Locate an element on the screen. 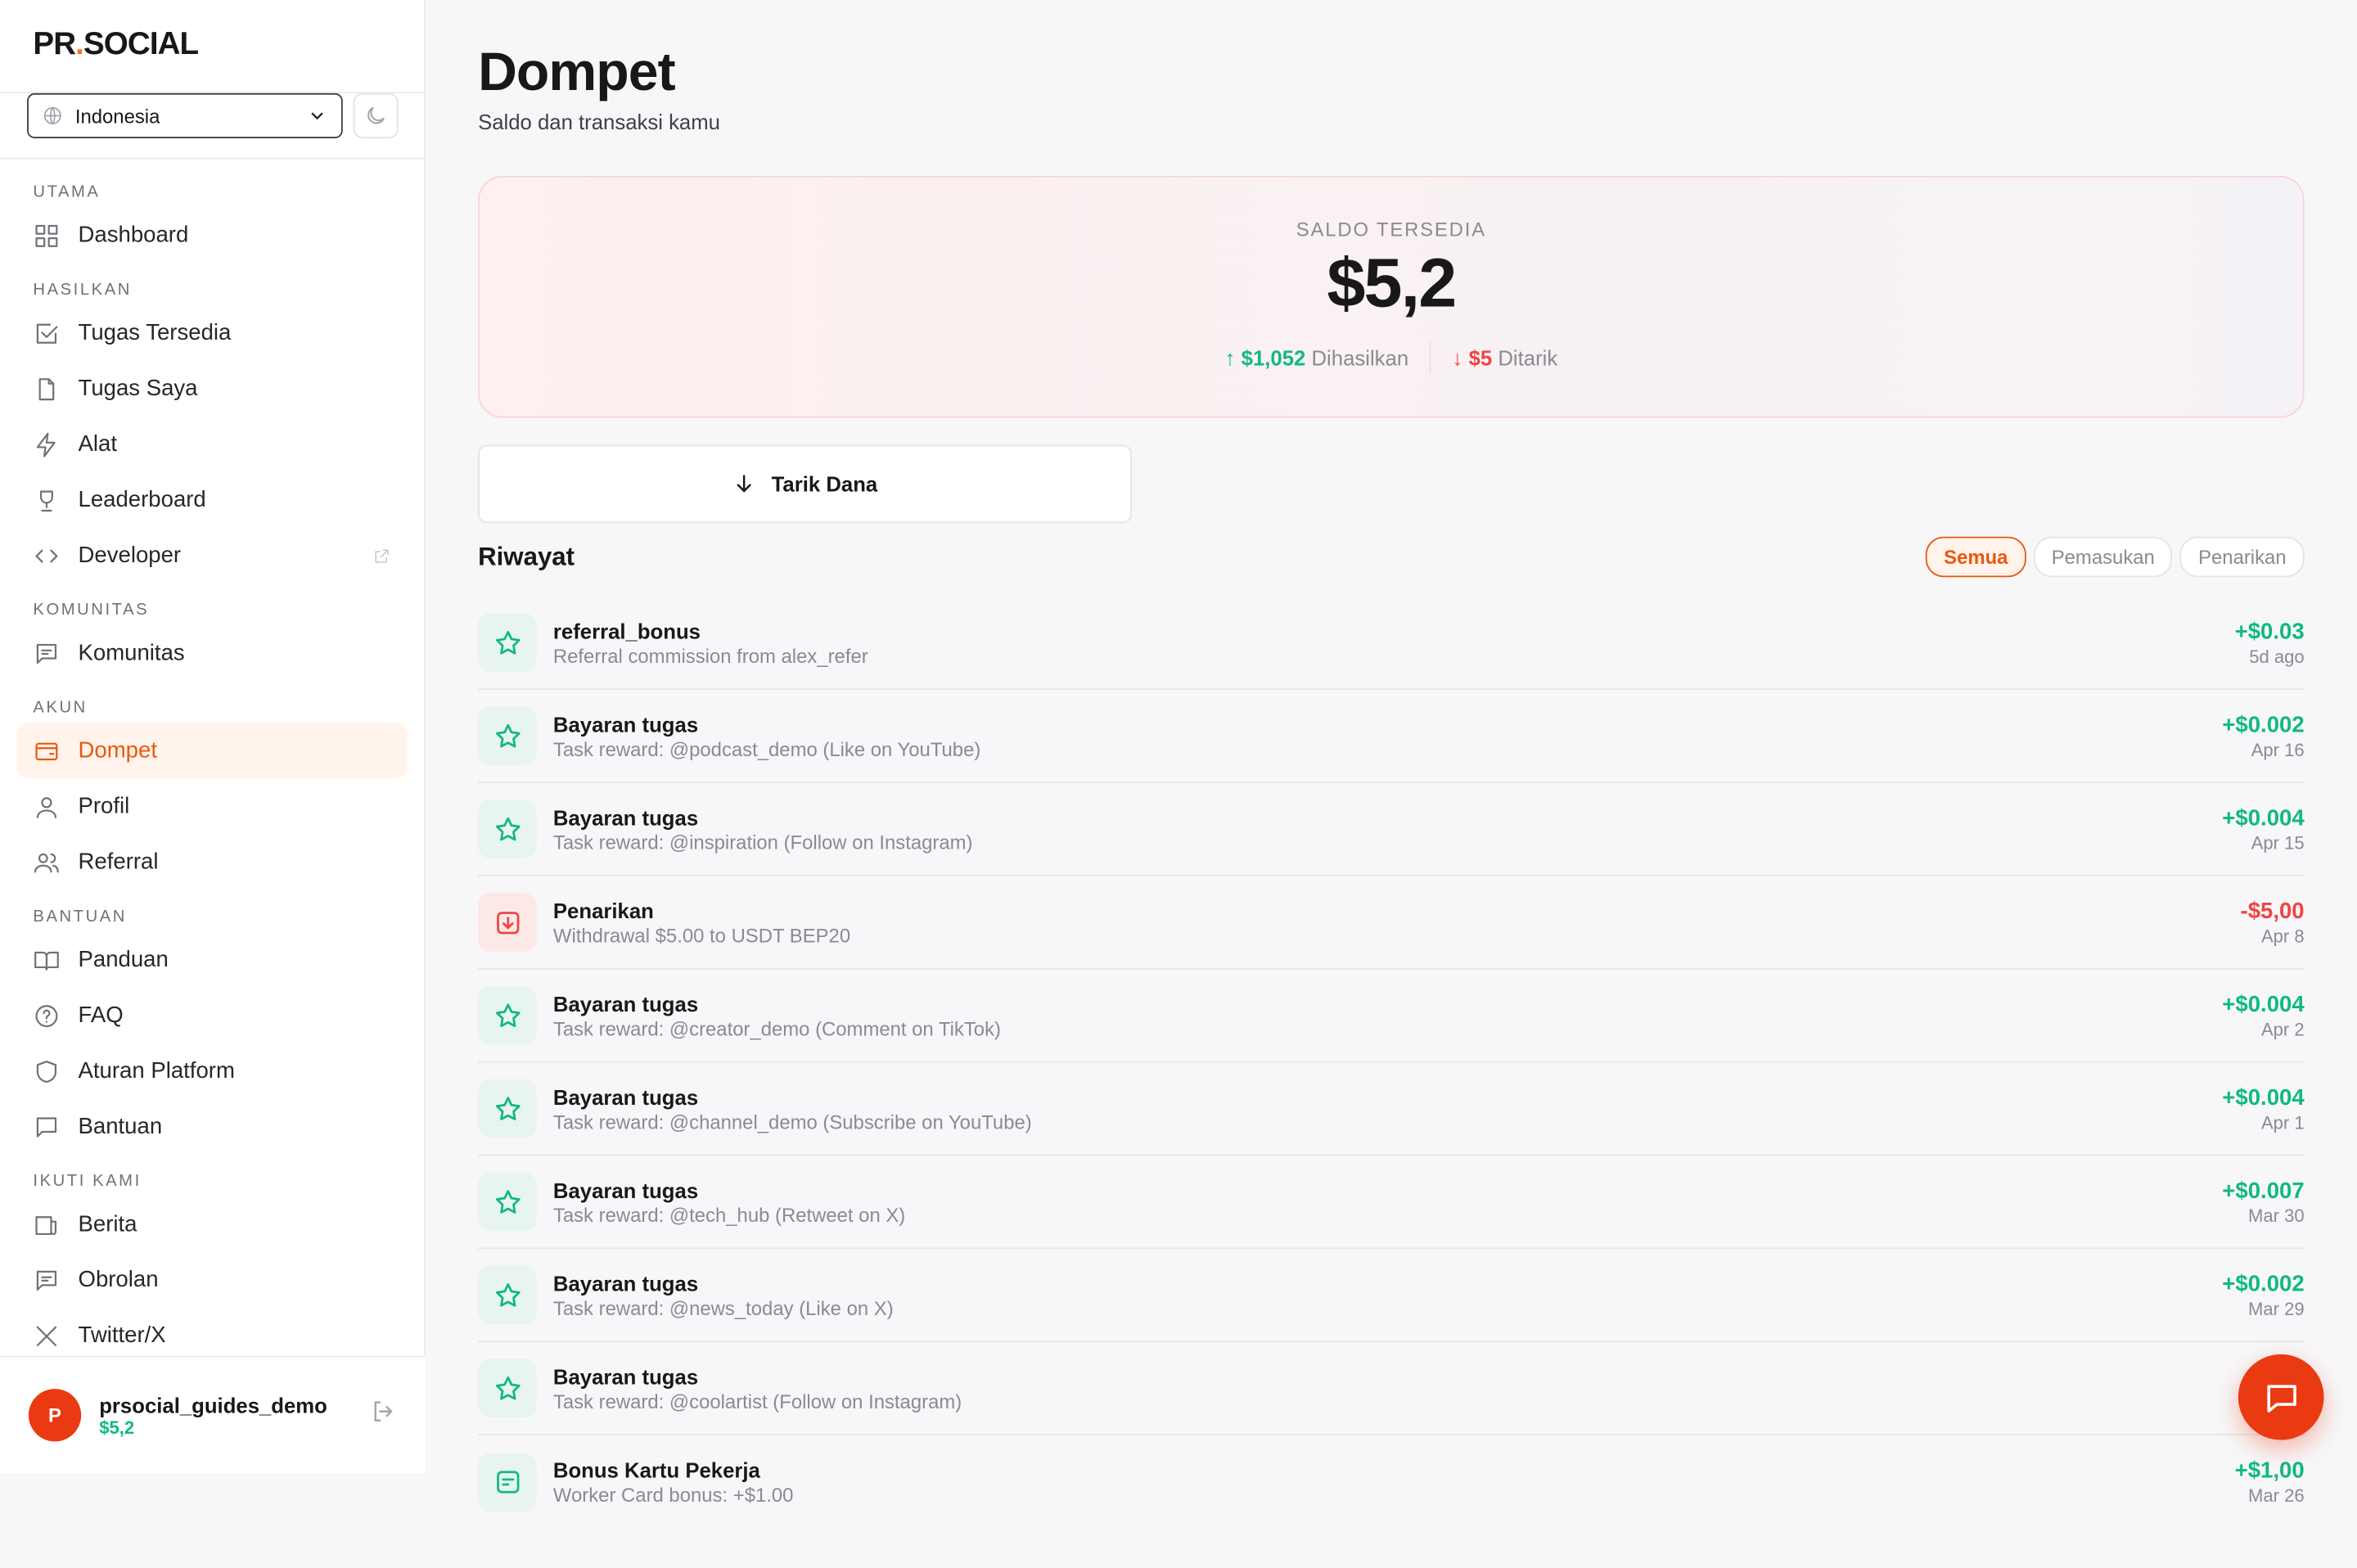 Image resolution: width=2357 pixels, height=1568 pixels. chevron-down-icon is located at coordinates (317, 116).